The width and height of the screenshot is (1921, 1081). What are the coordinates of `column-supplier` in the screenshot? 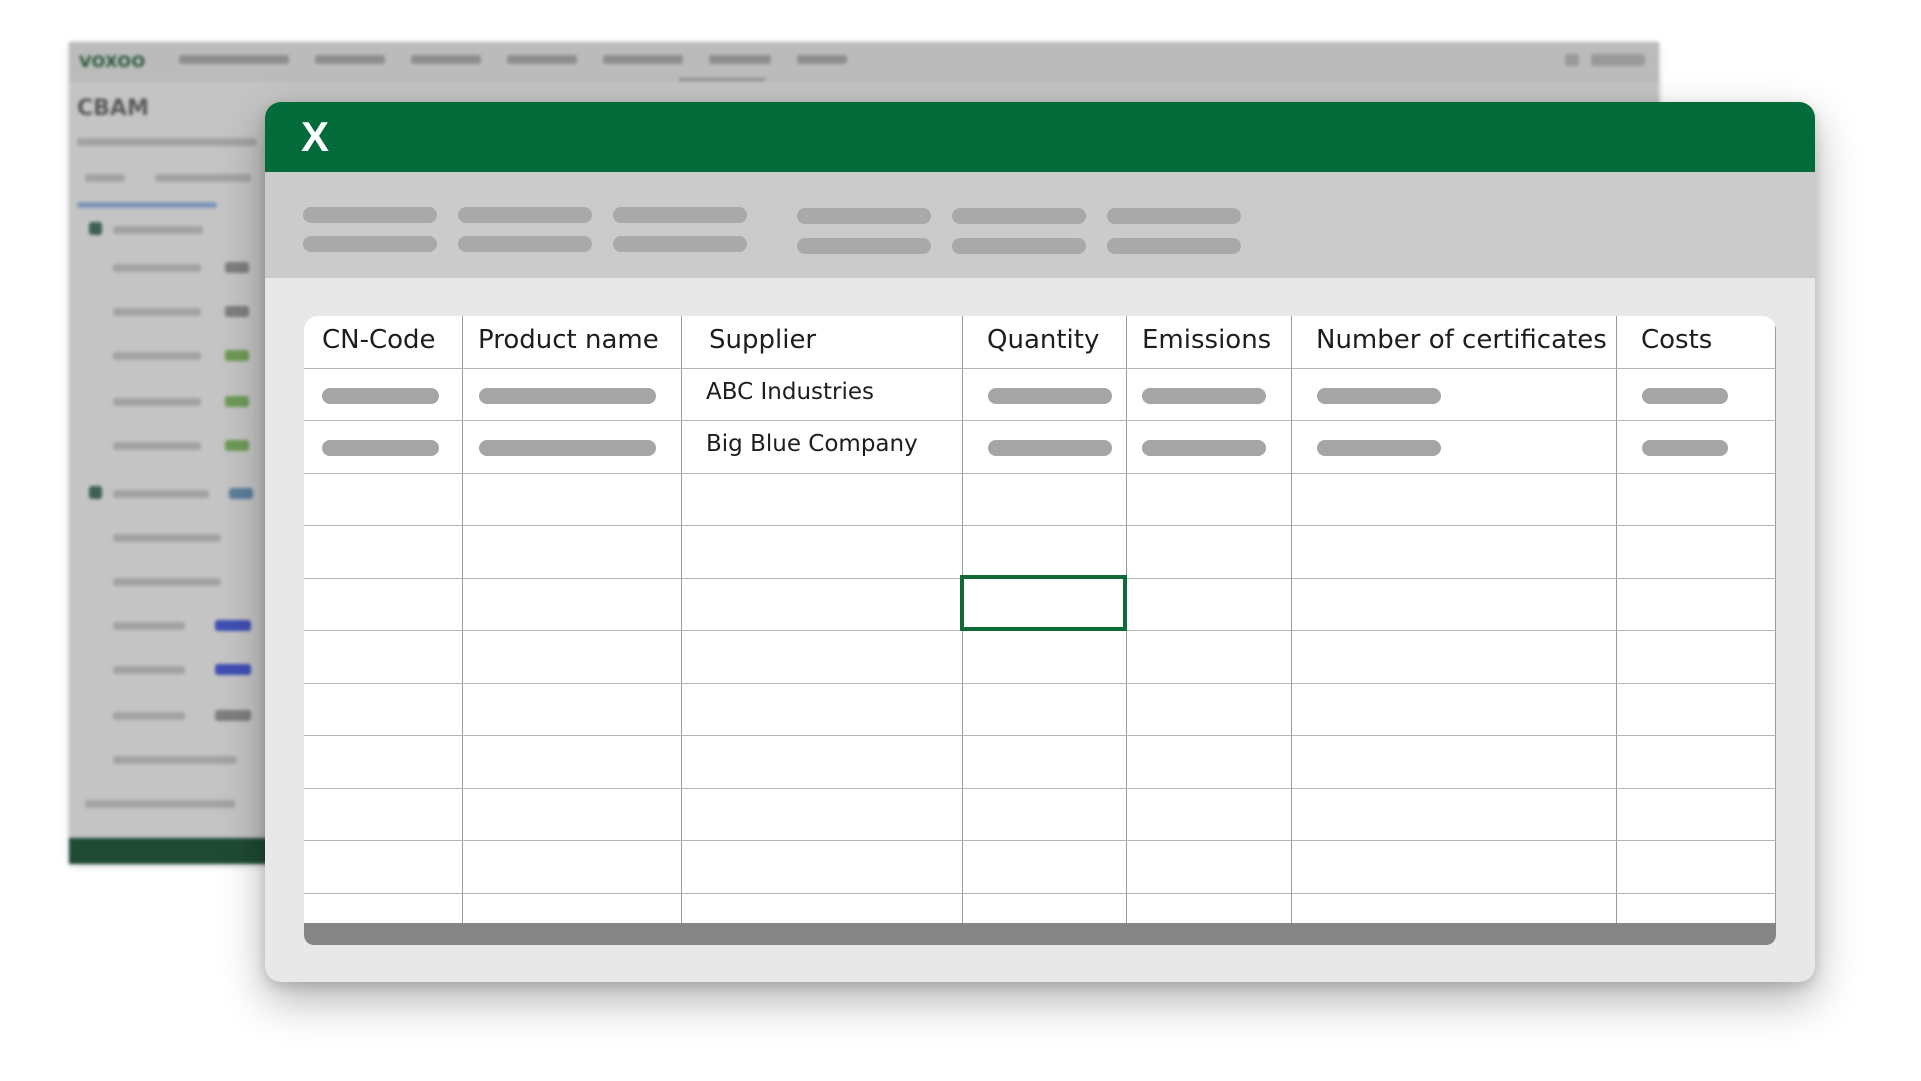 It's located at (822, 620).